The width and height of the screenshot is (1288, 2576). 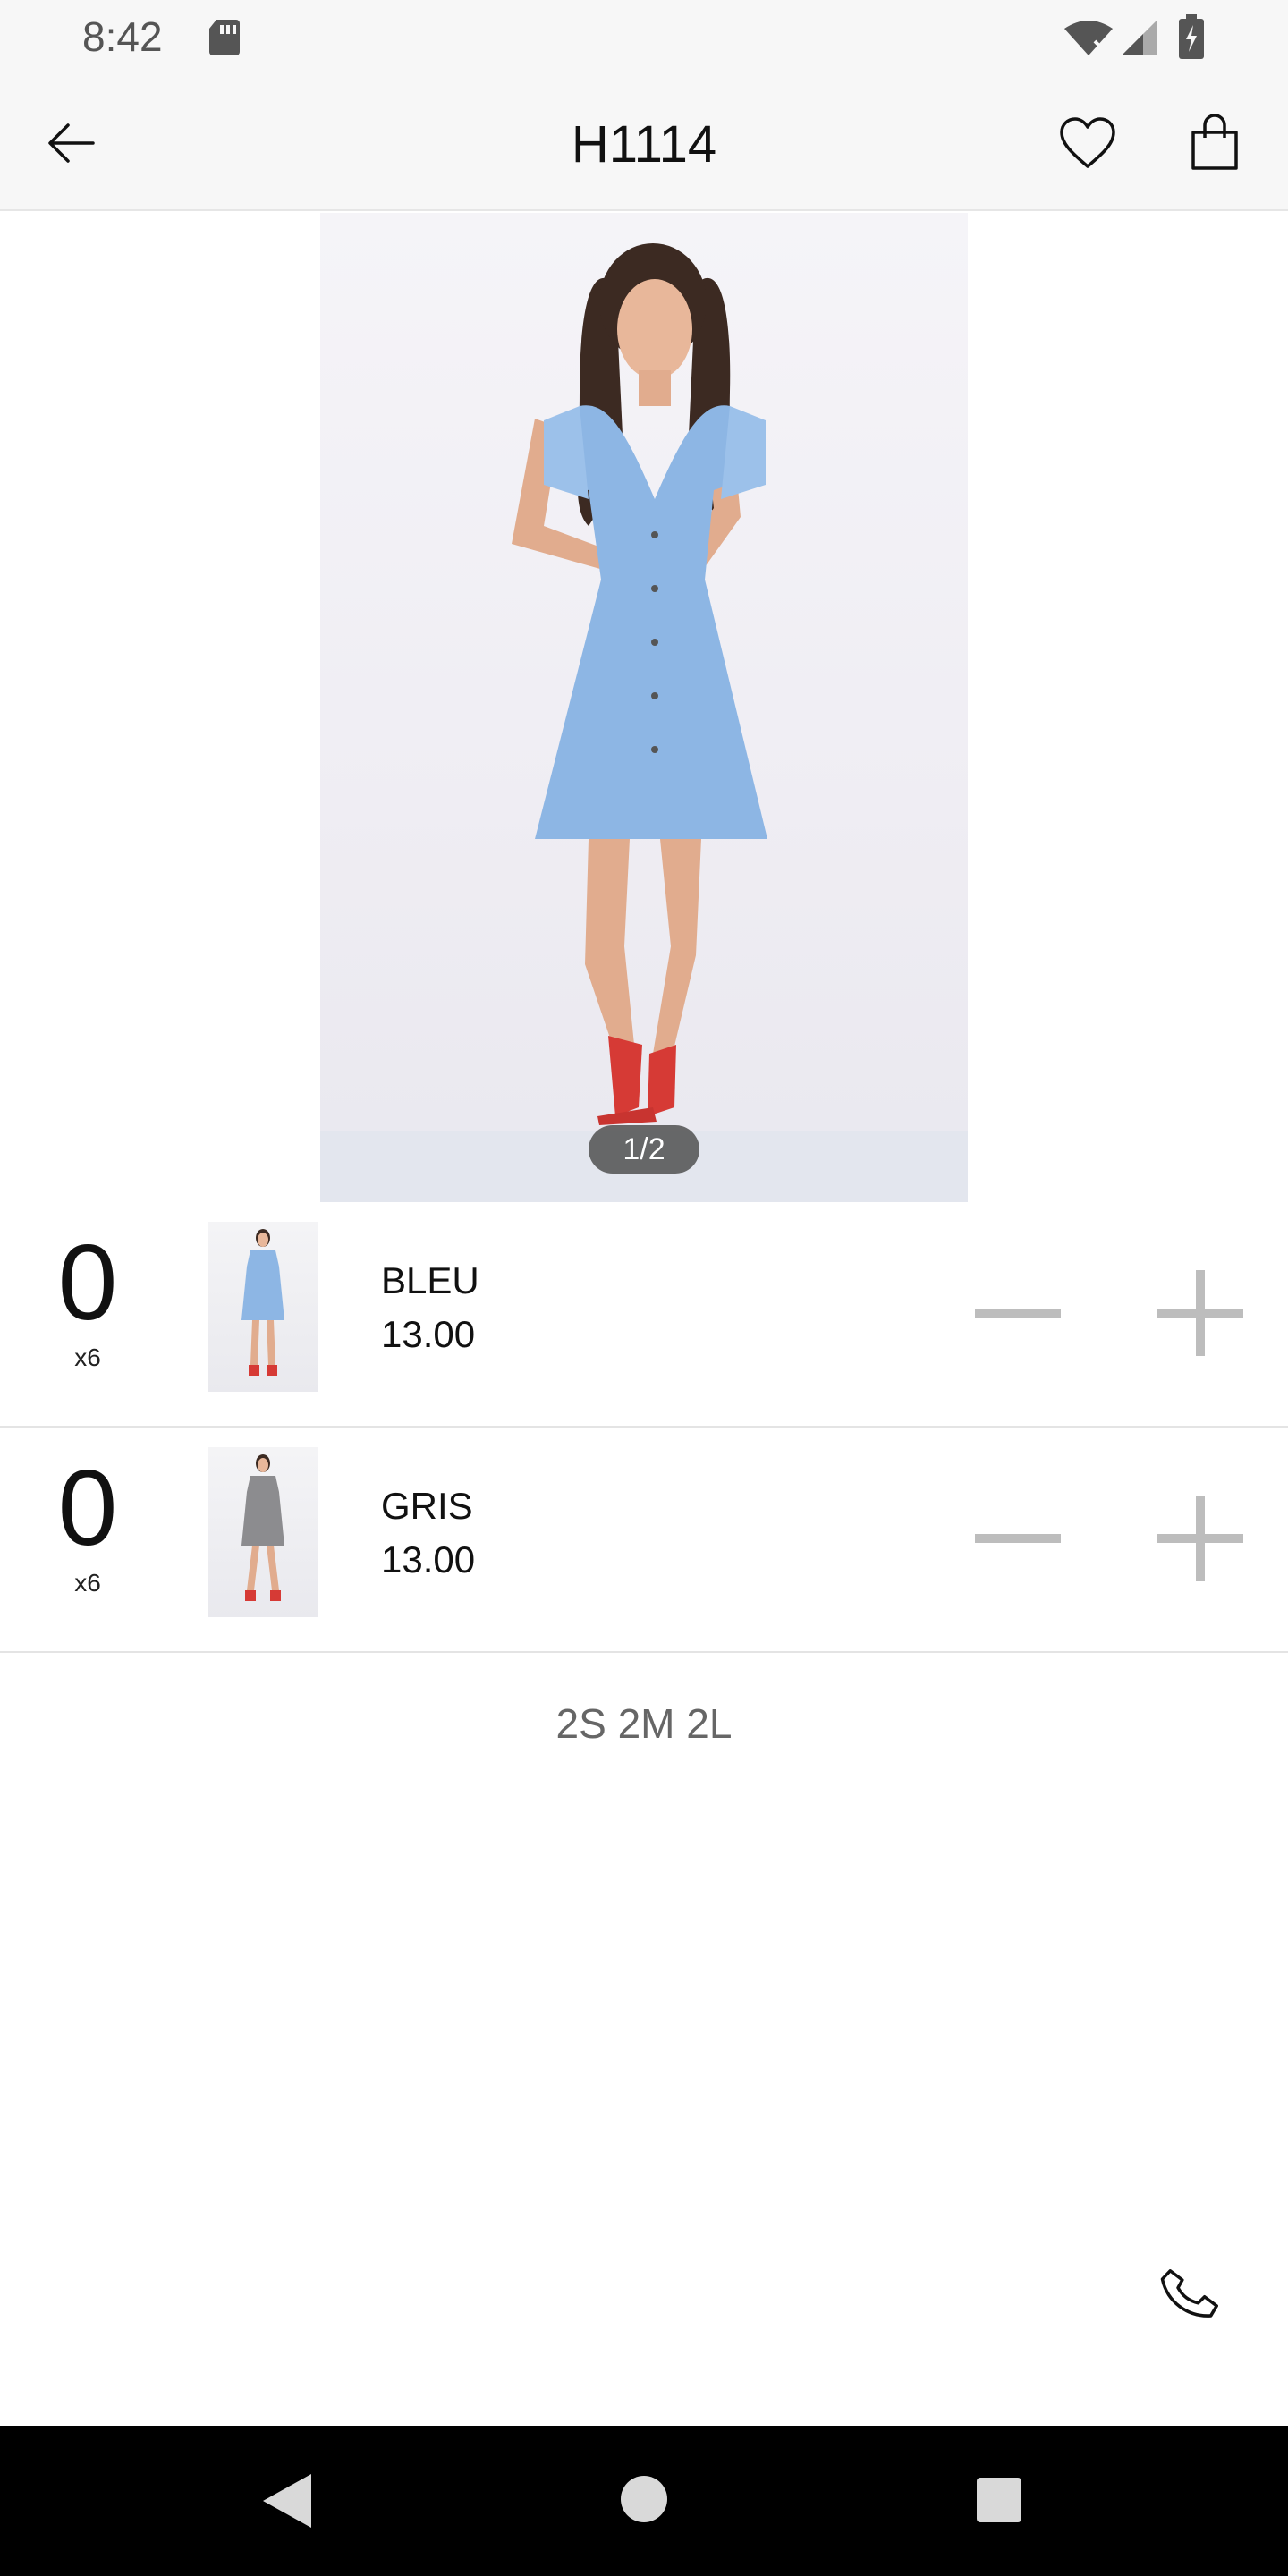 What do you see at coordinates (999, 2500) in the screenshot?
I see `nav-recents-icon` at bounding box center [999, 2500].